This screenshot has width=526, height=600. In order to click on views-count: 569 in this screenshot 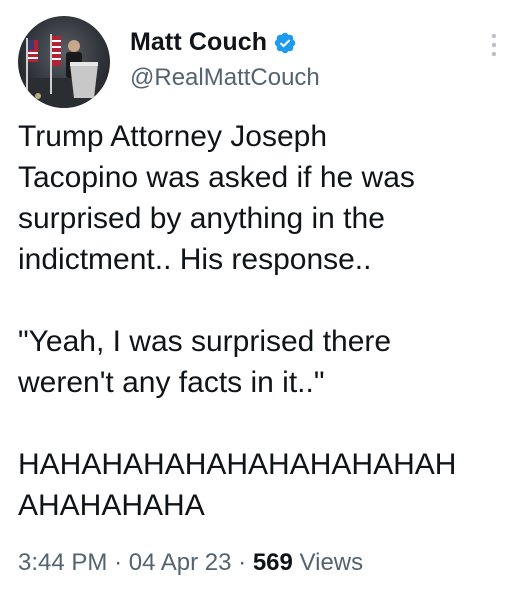, I will do `click(272, 562)`.